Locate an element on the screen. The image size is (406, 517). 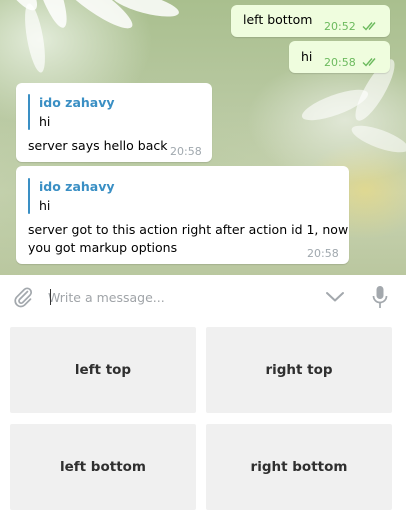
paperclip-icon is located at coordinates (23, 297).